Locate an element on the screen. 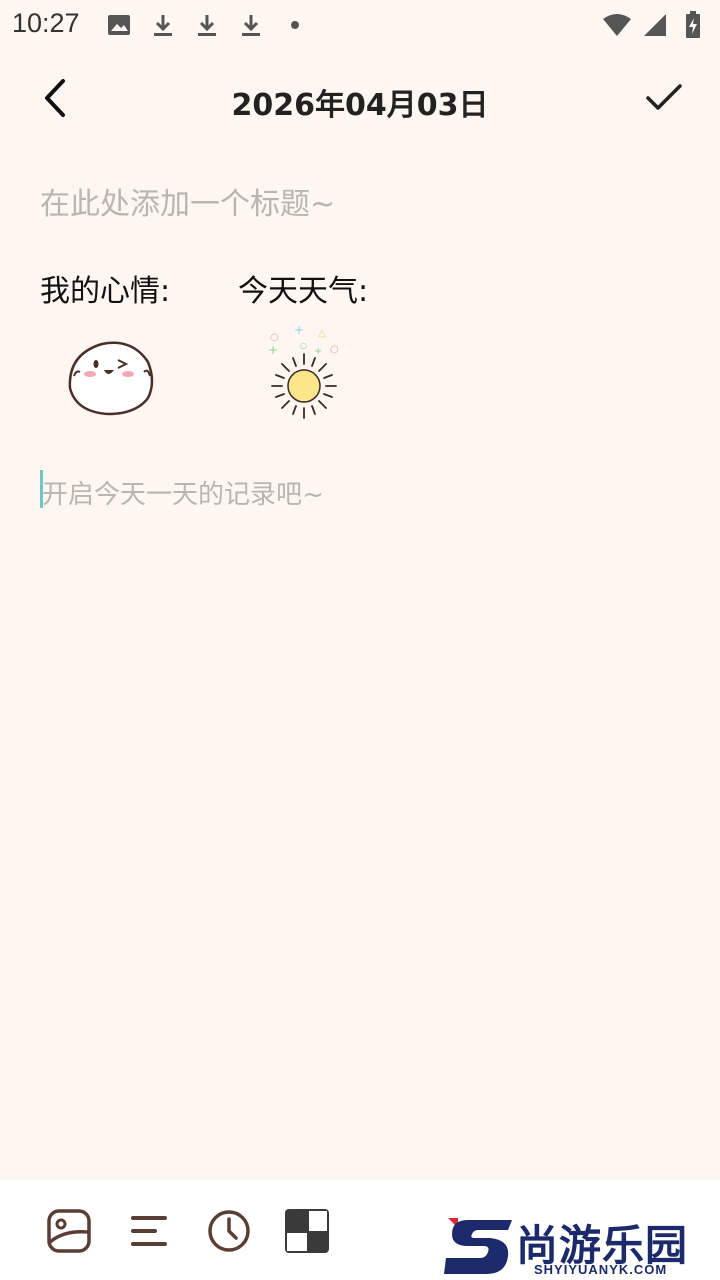 The image size is (720, 1280). status-time: 10:27 is located at coordinates (46, 23).